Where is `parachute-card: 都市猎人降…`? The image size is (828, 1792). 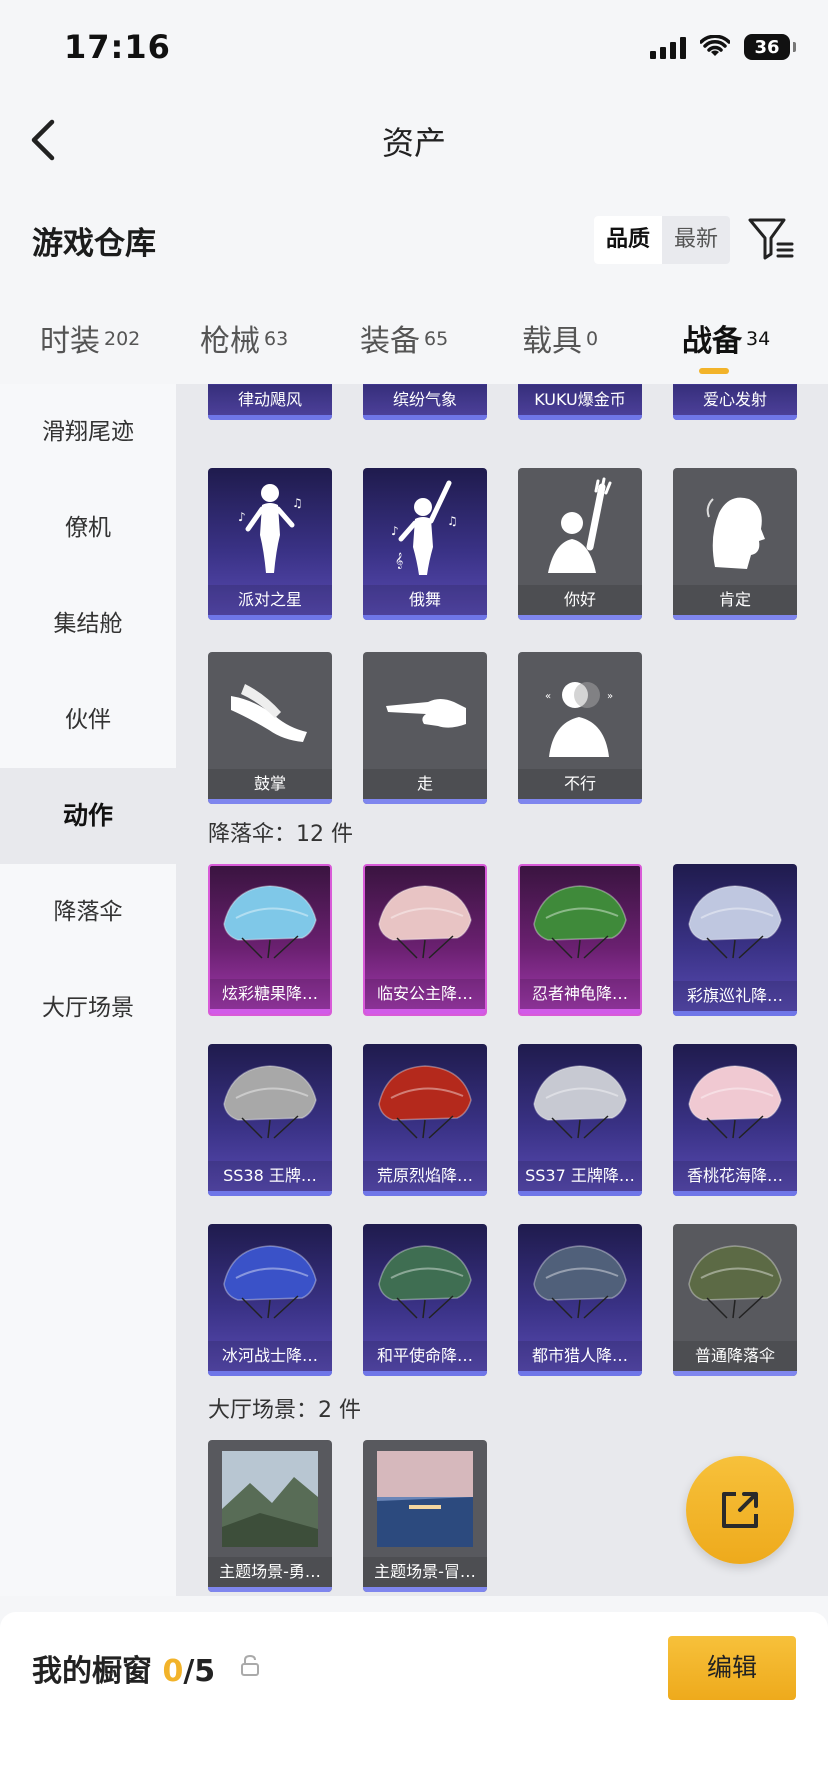
parachute-card: 都市猎人降… is located at coordinates (580, 1300).